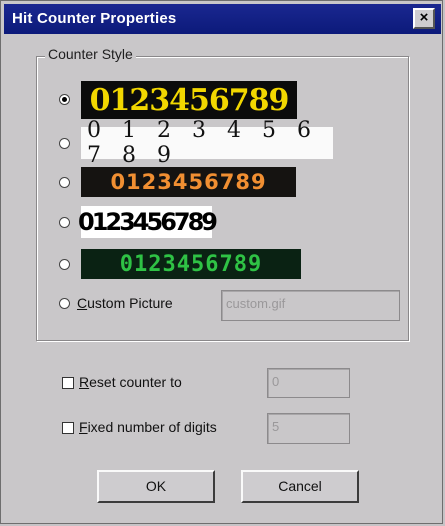  What do you see at coordinates (84, 382) in the screenshot?
I see `reset-counter-mnemonic: R` at bounding box center [84, 382].